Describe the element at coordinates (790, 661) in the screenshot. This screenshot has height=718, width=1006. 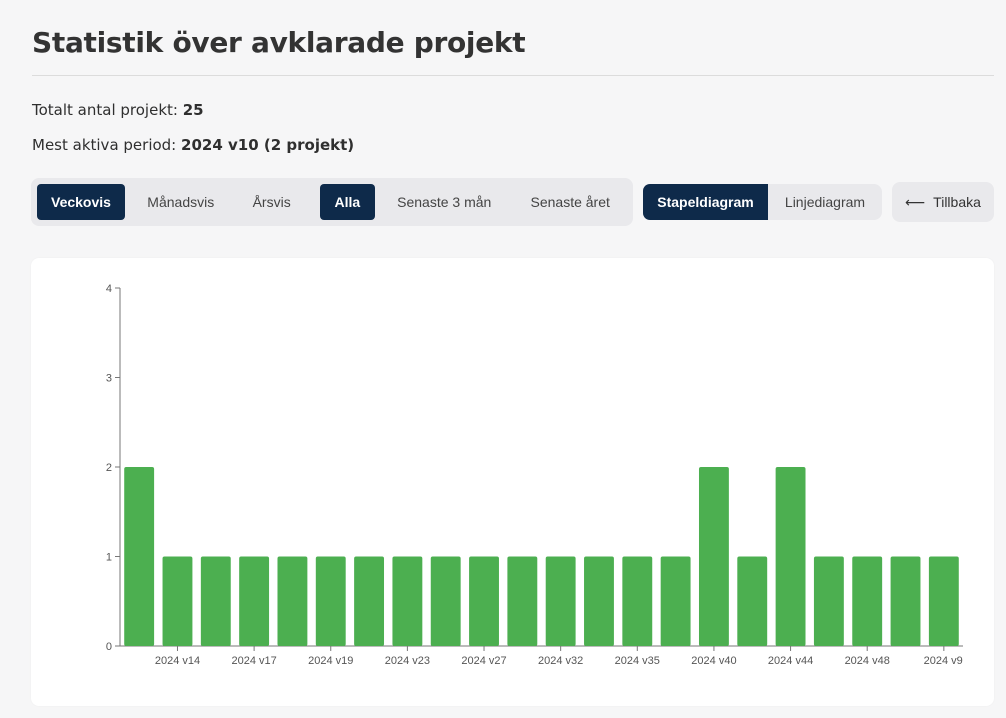
I see `x-tick-label: 2024 v44` at that location.